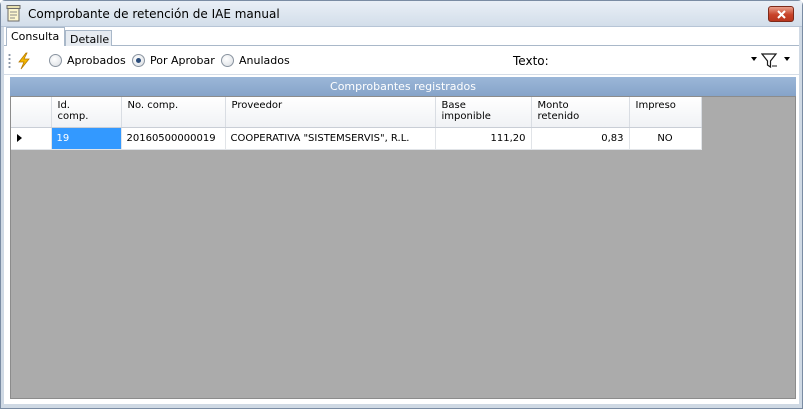 The height and width of the screenshot is (409, 803). I want to click on column-header-line: retenido, so click(558, 116).